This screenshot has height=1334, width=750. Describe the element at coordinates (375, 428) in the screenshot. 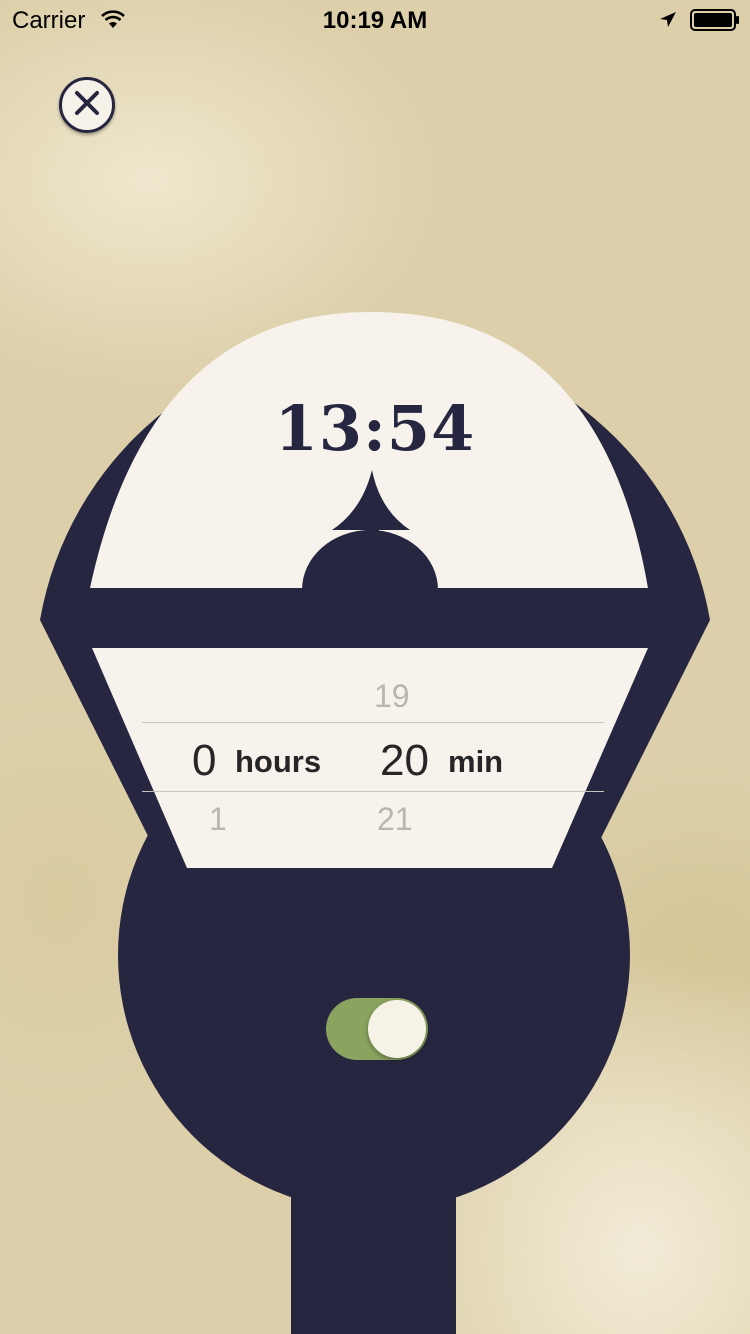

I see `time-remaining: 13:54` at that location.